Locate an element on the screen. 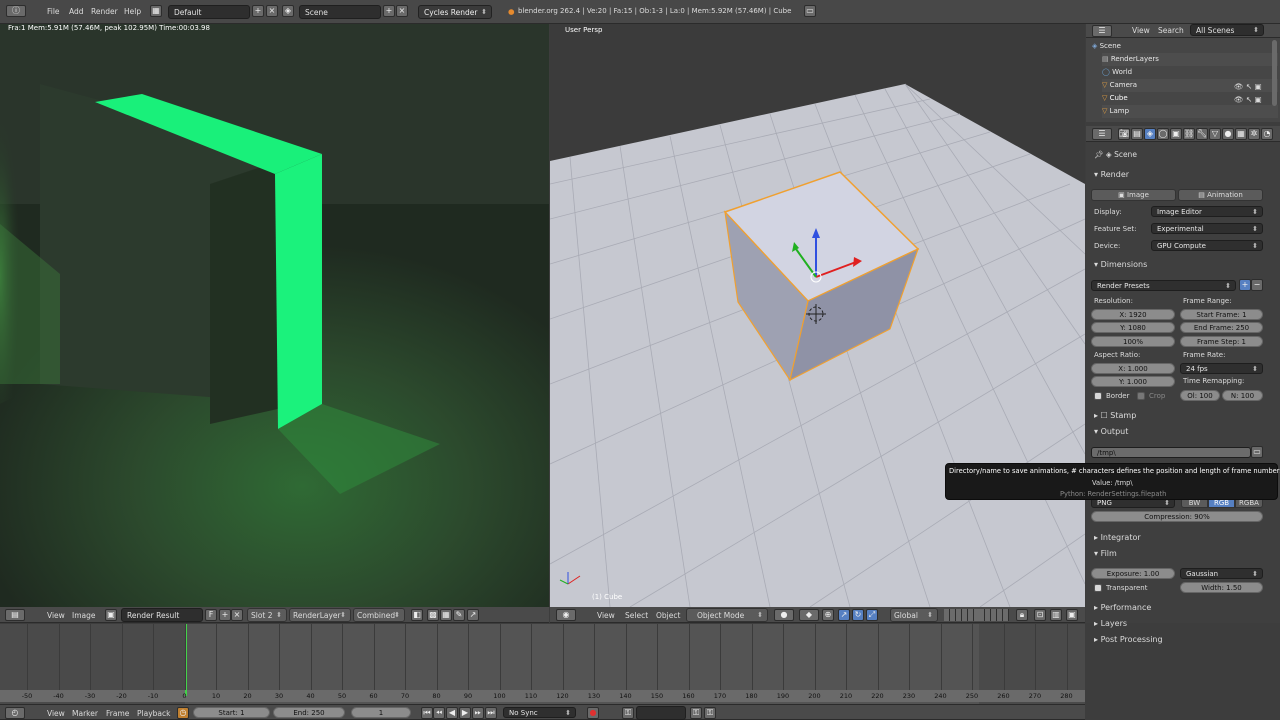  play-reverse-icon: ◀ is located at coordinates (452, 713).